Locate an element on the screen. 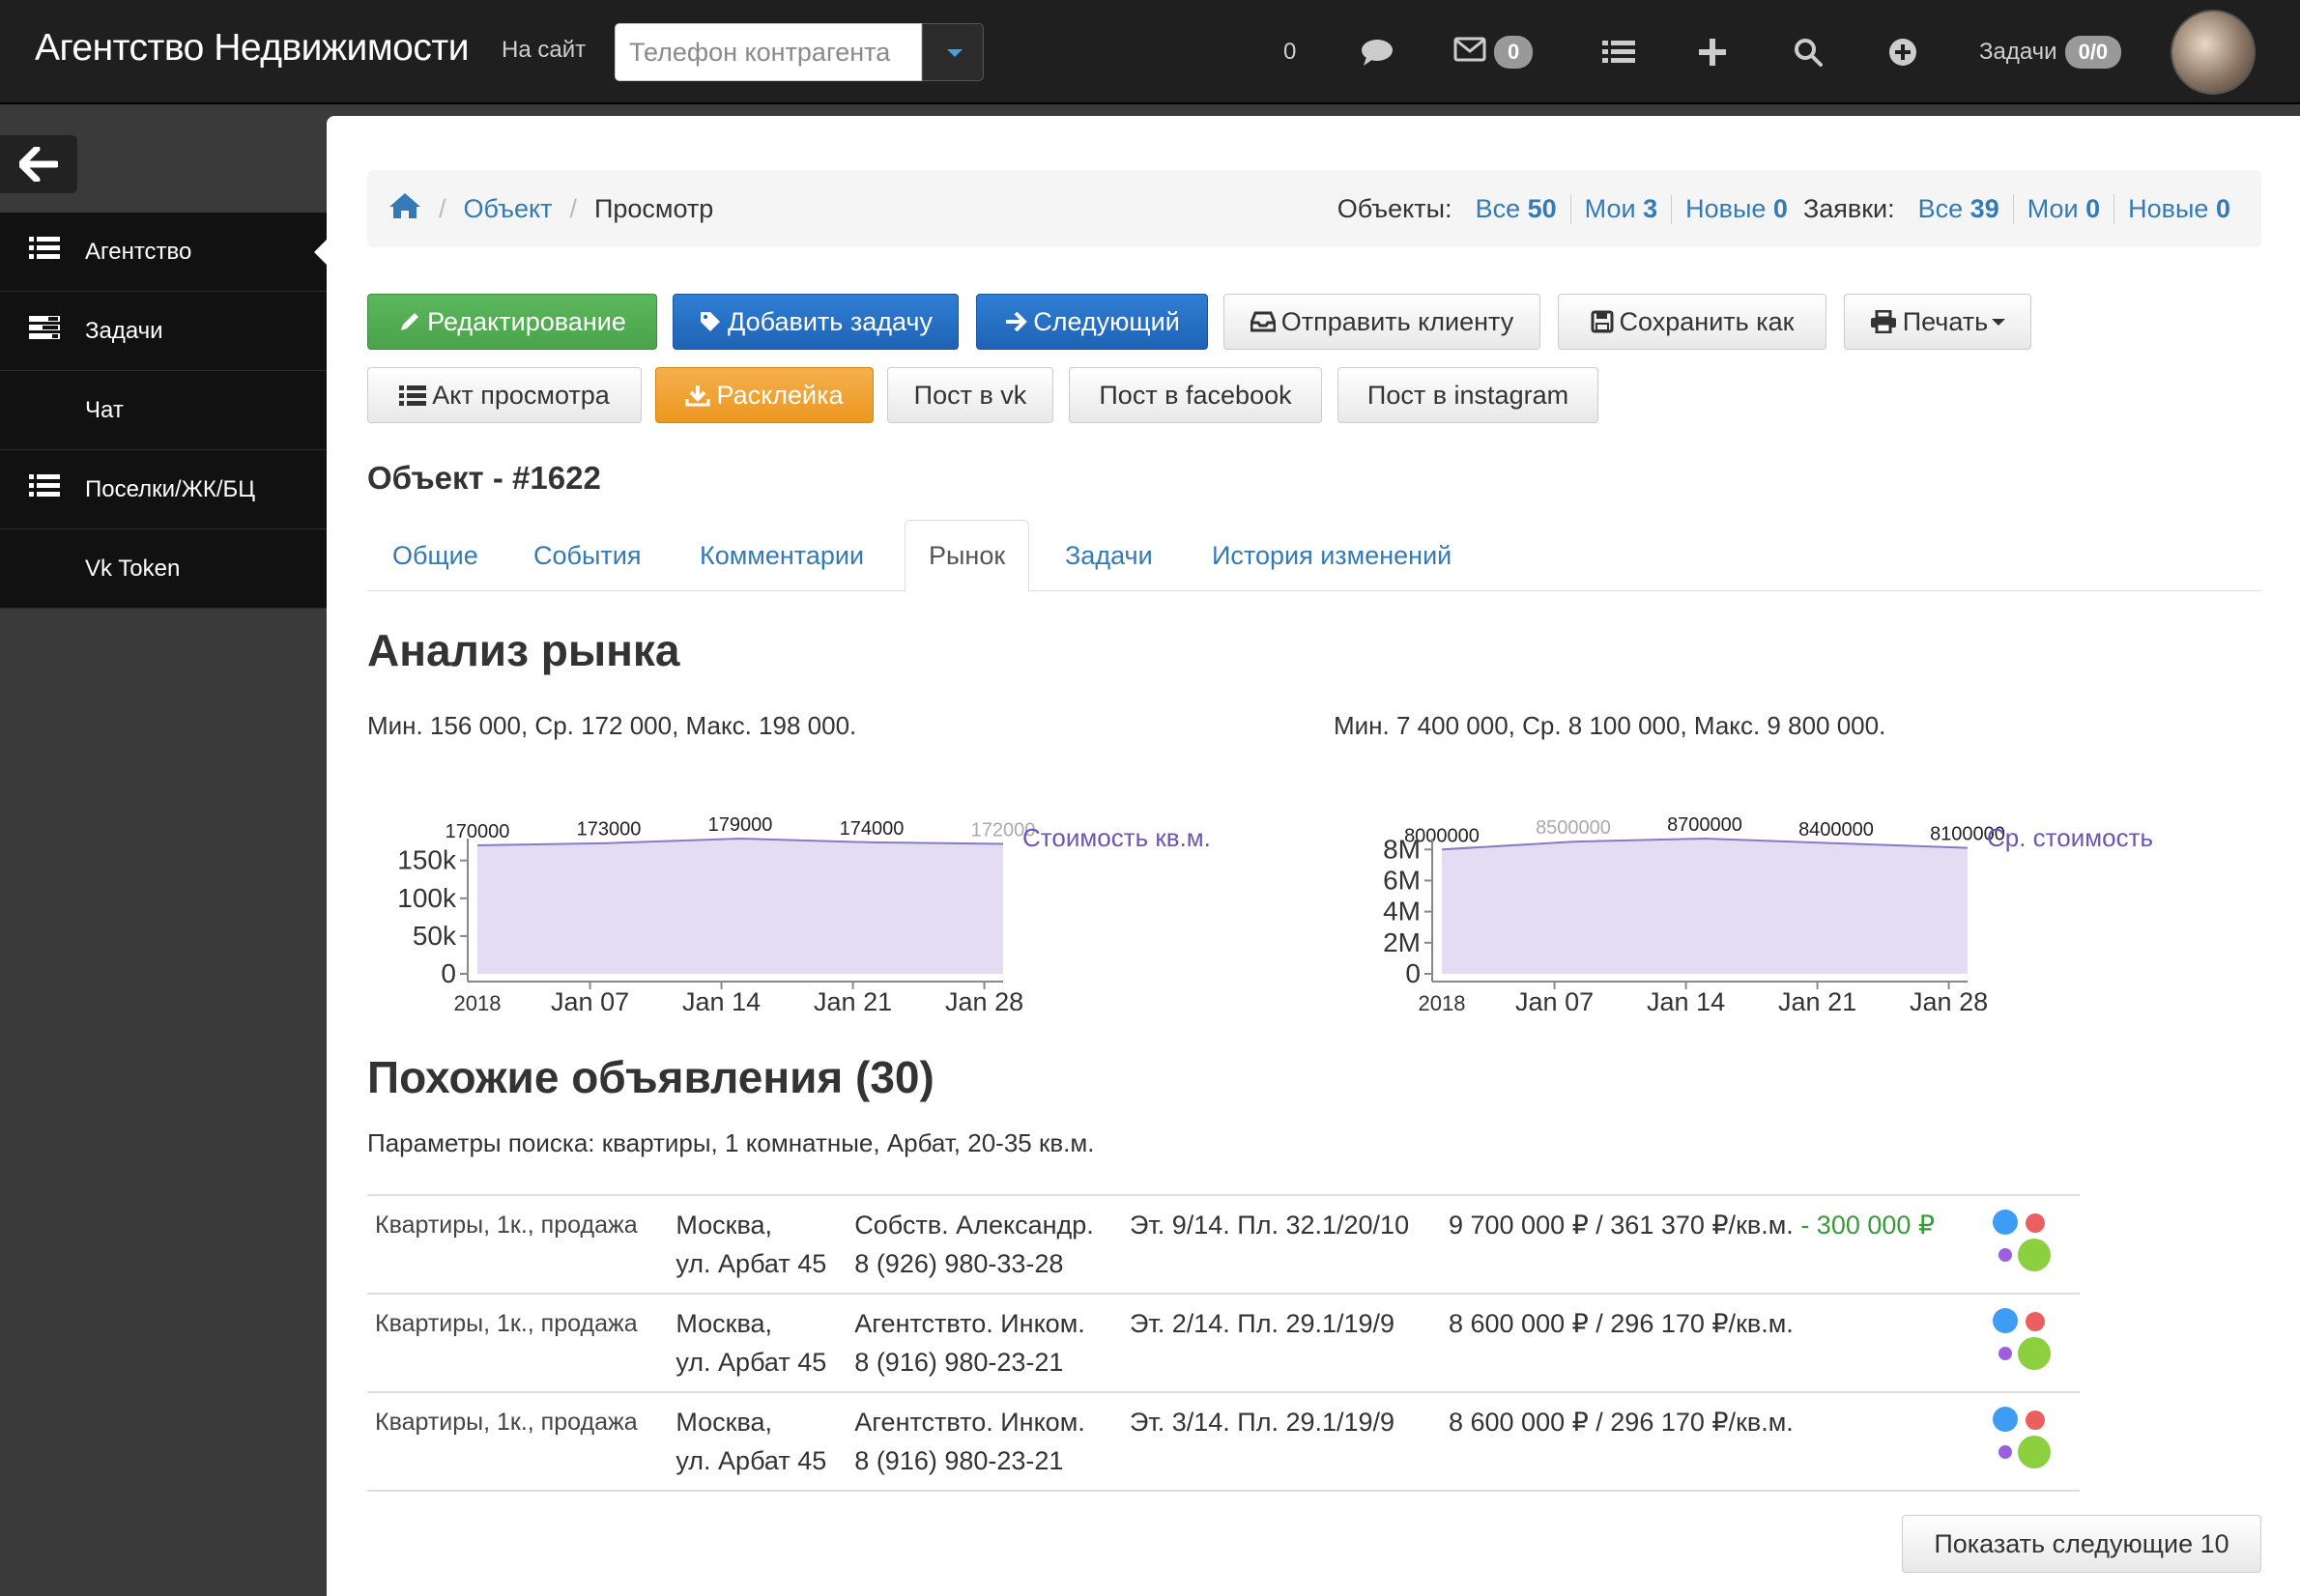 The height and width of the screenshot is (1596, 2300). requests-new-link: Новые 0 is located at coordinates (2172, 209).